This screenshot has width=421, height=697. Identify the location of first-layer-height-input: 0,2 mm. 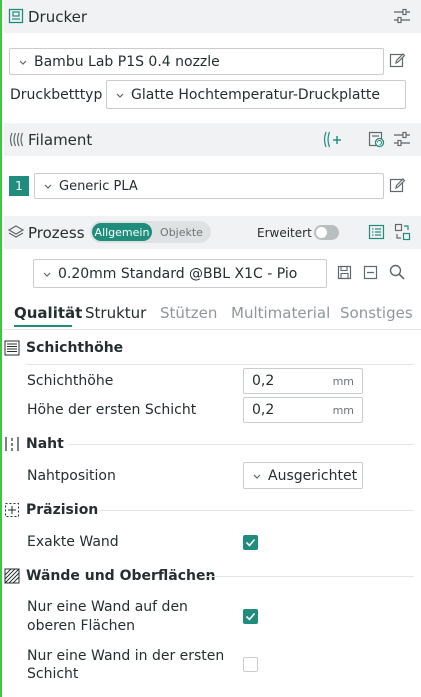
(303, 410).